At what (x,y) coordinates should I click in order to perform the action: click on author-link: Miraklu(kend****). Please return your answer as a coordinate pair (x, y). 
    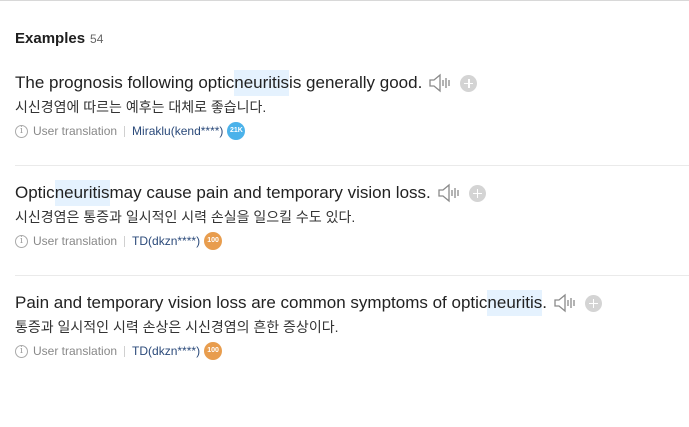
    Looking at the image, I should click on (177, 131).